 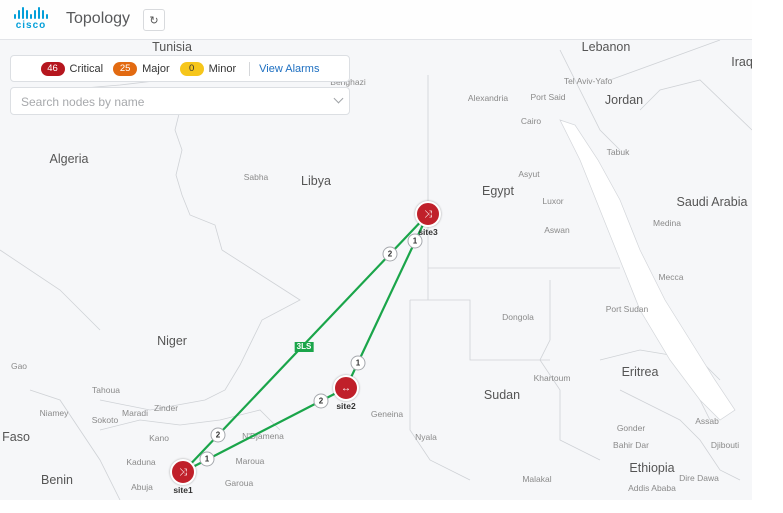 What do you see at coordinates (31, 13) in the screenshot?
I see `cisco-logo-bars` at bounding box center [31, 13].